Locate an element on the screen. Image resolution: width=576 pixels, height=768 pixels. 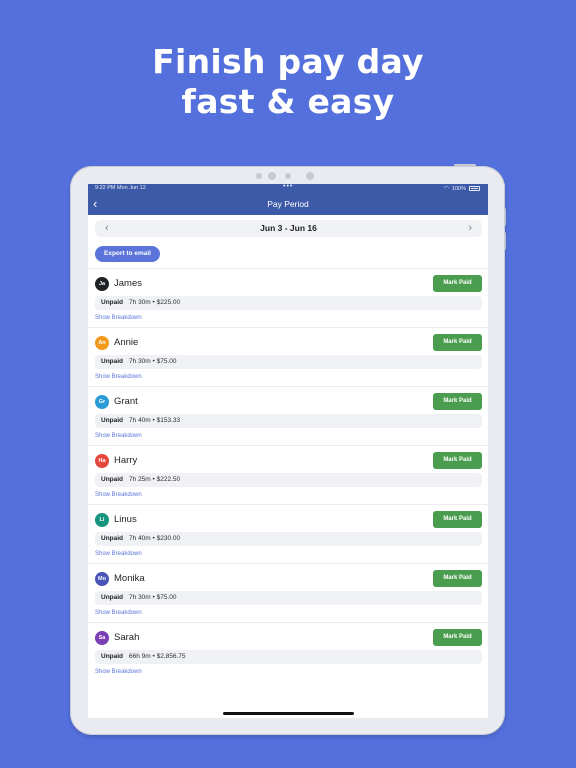
pay-period-selector: ‹ Jun 3 - Jun 16 › is located at coordinates (288, 228).